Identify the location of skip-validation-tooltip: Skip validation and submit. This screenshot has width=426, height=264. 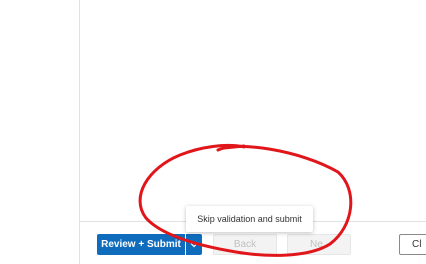
(249, 219).